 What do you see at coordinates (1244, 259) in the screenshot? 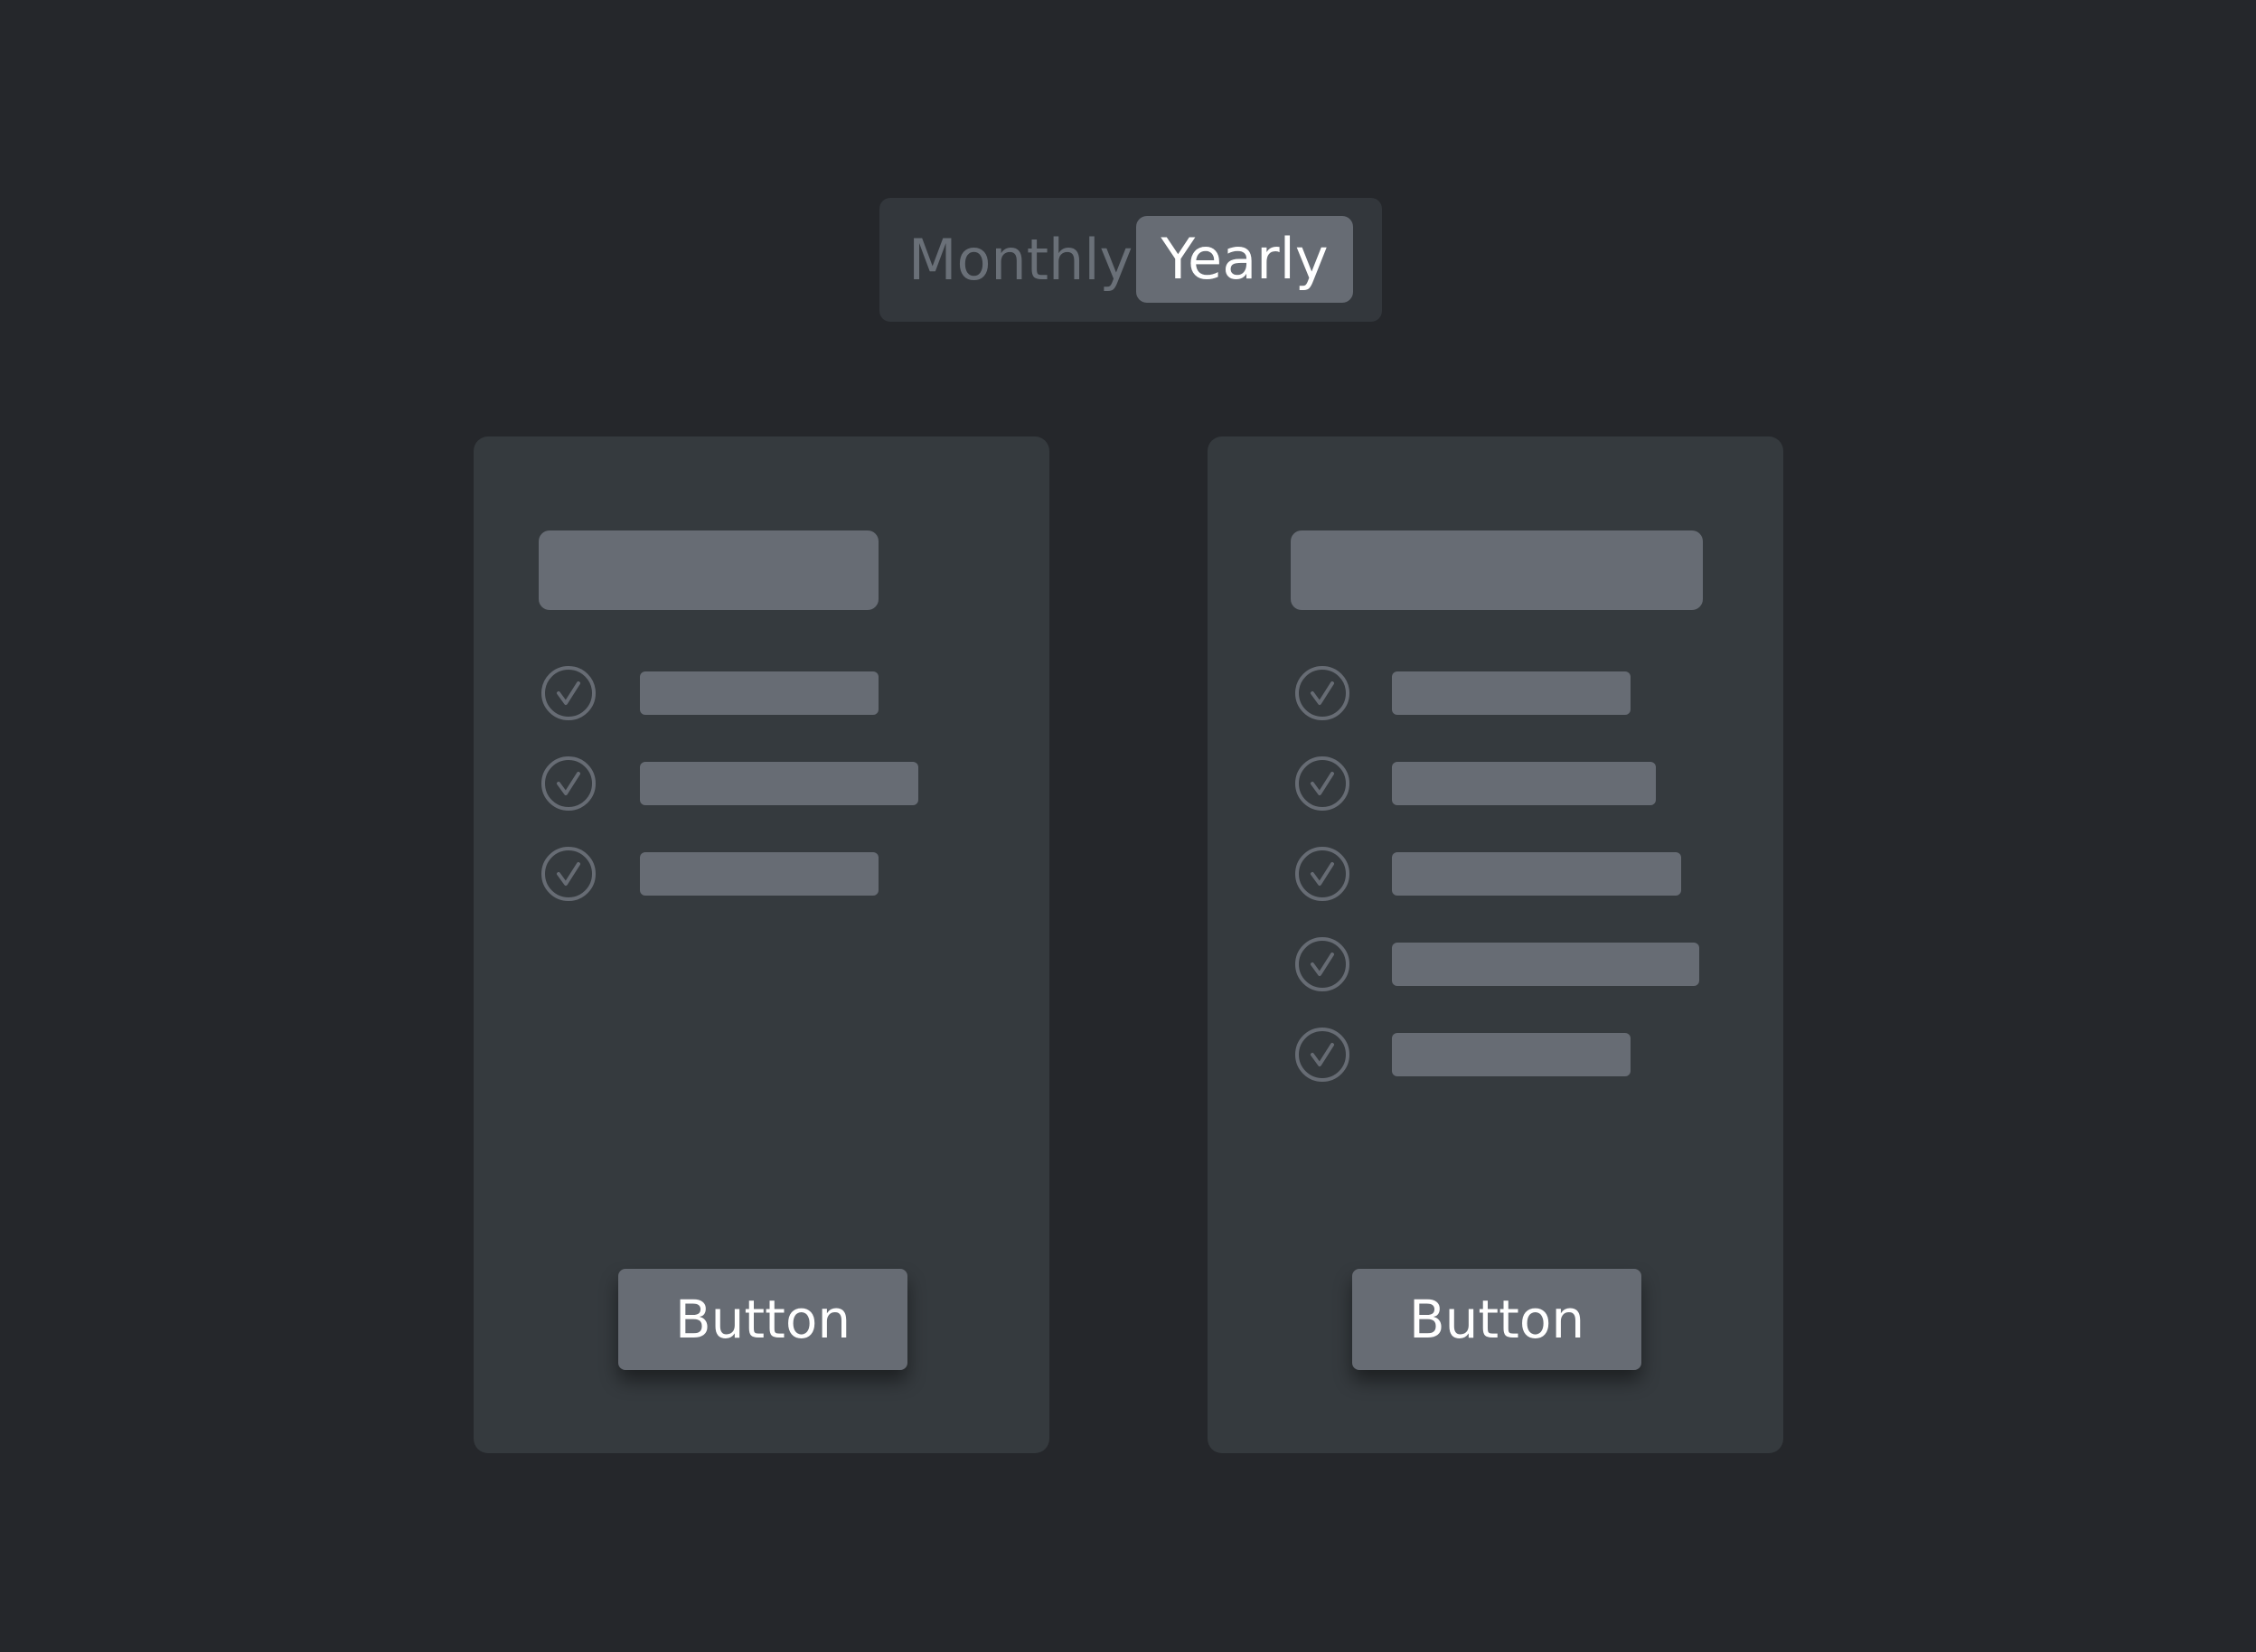
I see `yearly-option: Yearly` at bounding box center [1244, 259].